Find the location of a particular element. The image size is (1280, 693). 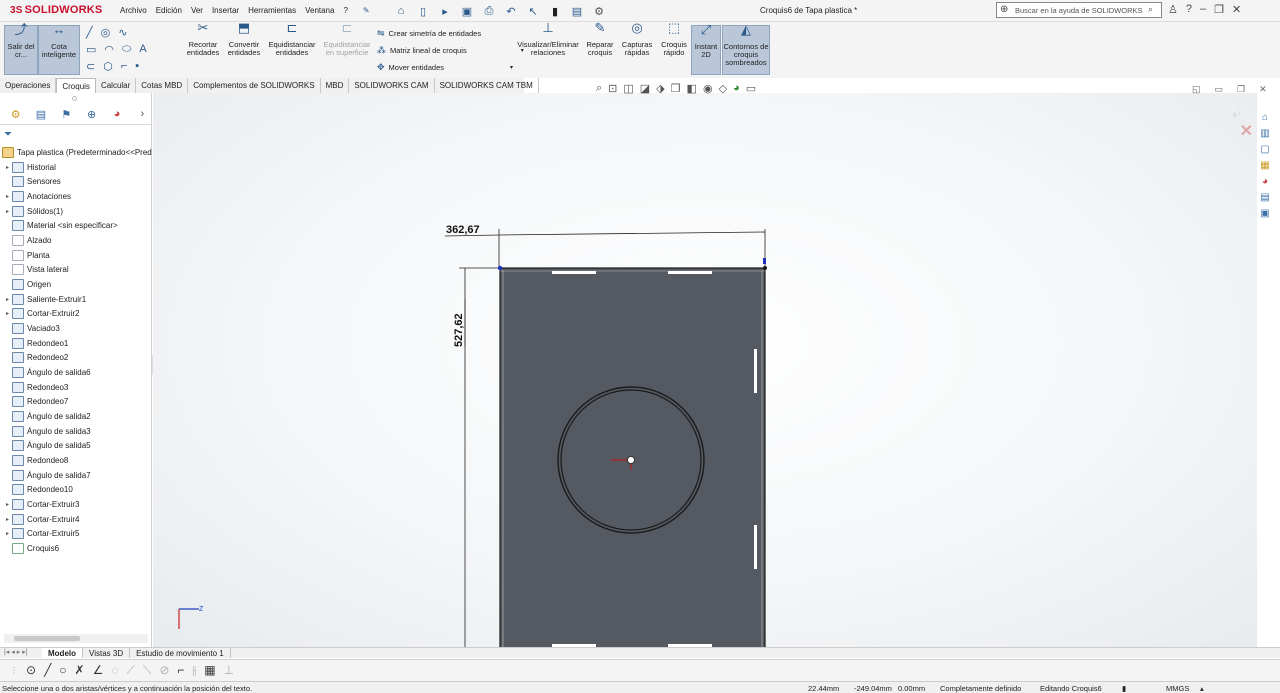

rectangle-icon: ▭ is located at coordinates (91, 49).